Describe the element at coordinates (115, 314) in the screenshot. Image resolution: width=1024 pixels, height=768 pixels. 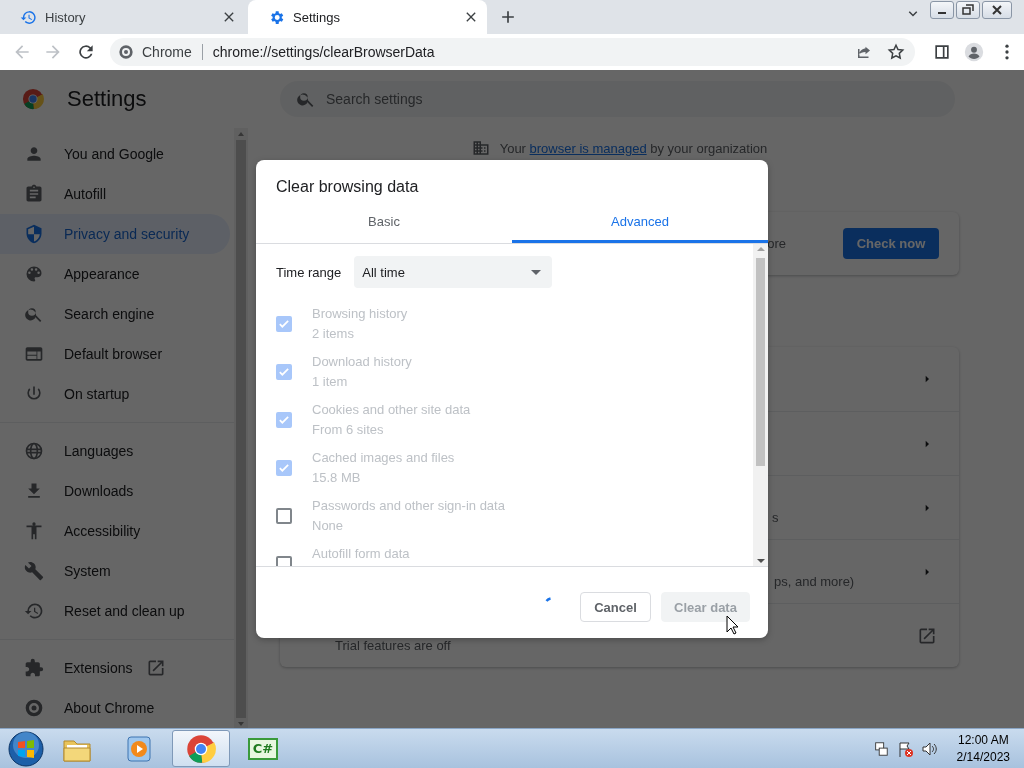
I see `sidebar-item: Search engine` at that location.